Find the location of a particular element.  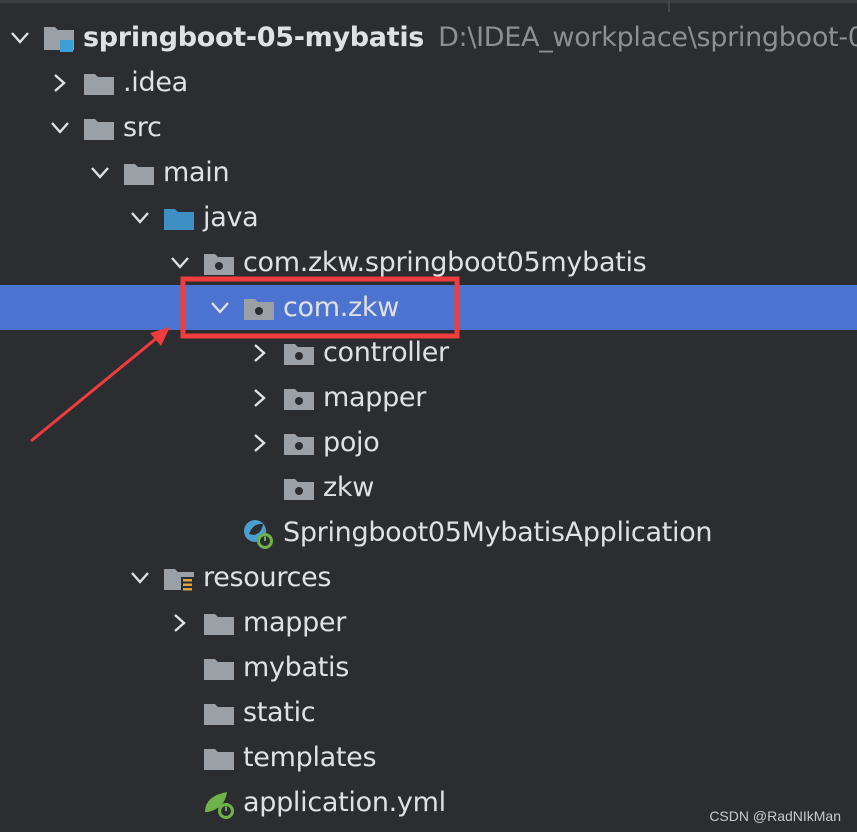

tree-item-controller: controller is located at coordinates (428, 352).